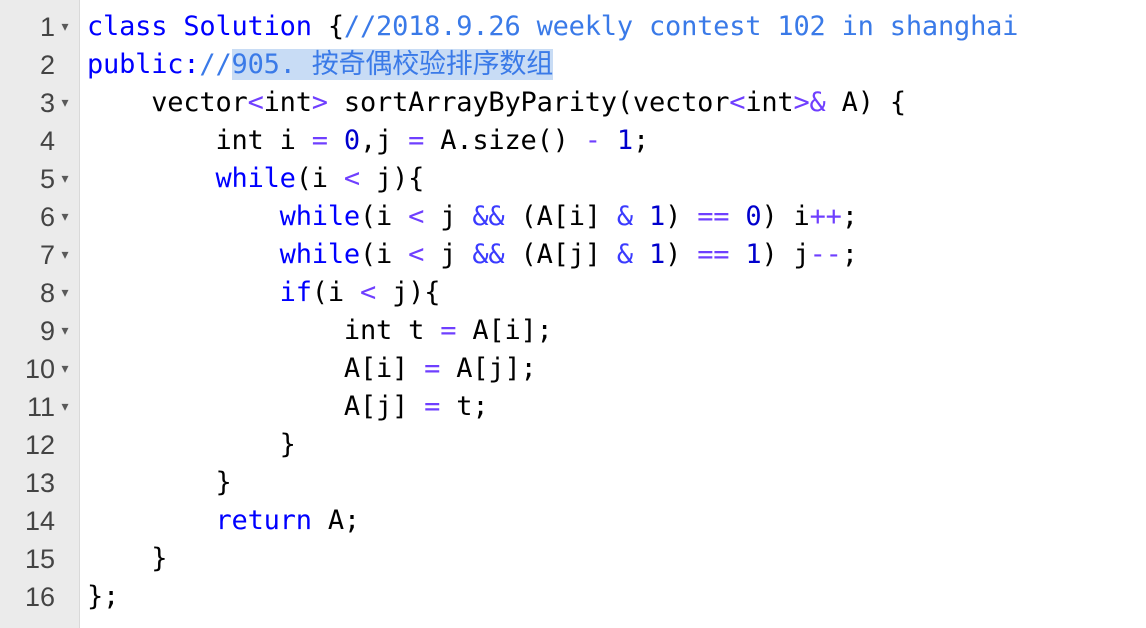  I want to click on code-token: A[i];, so click(504, 330).